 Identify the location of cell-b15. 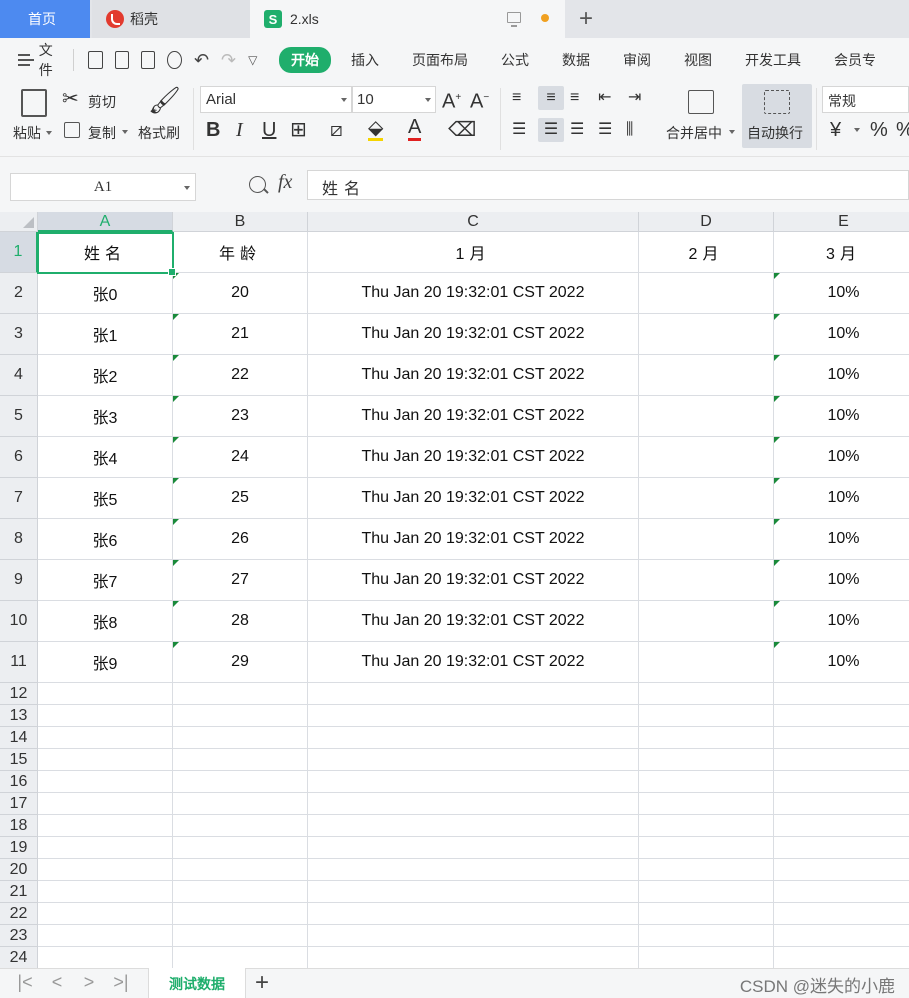
(240, 760).